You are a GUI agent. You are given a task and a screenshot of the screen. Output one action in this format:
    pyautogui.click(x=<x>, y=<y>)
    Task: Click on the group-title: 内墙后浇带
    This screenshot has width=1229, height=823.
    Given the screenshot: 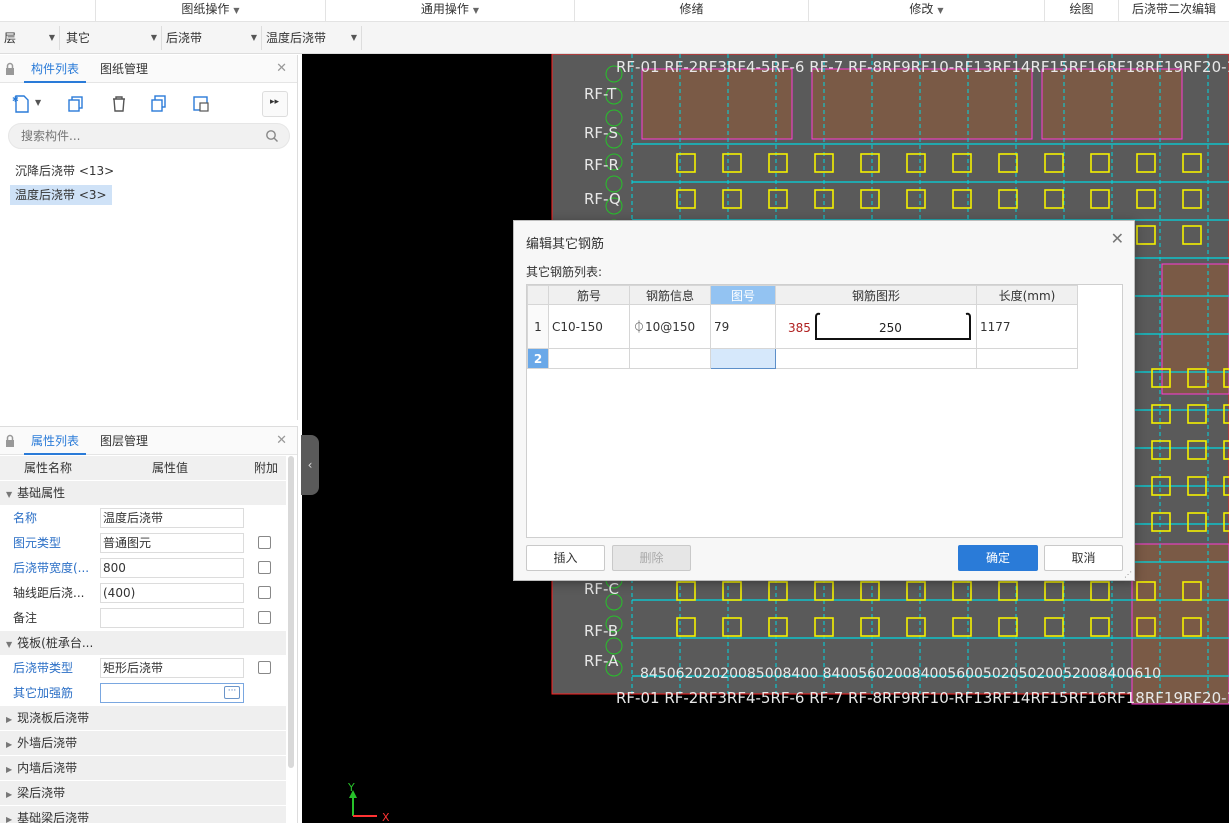 What is the action you would take?
    pyautogui.click(x=47, y=768)
    